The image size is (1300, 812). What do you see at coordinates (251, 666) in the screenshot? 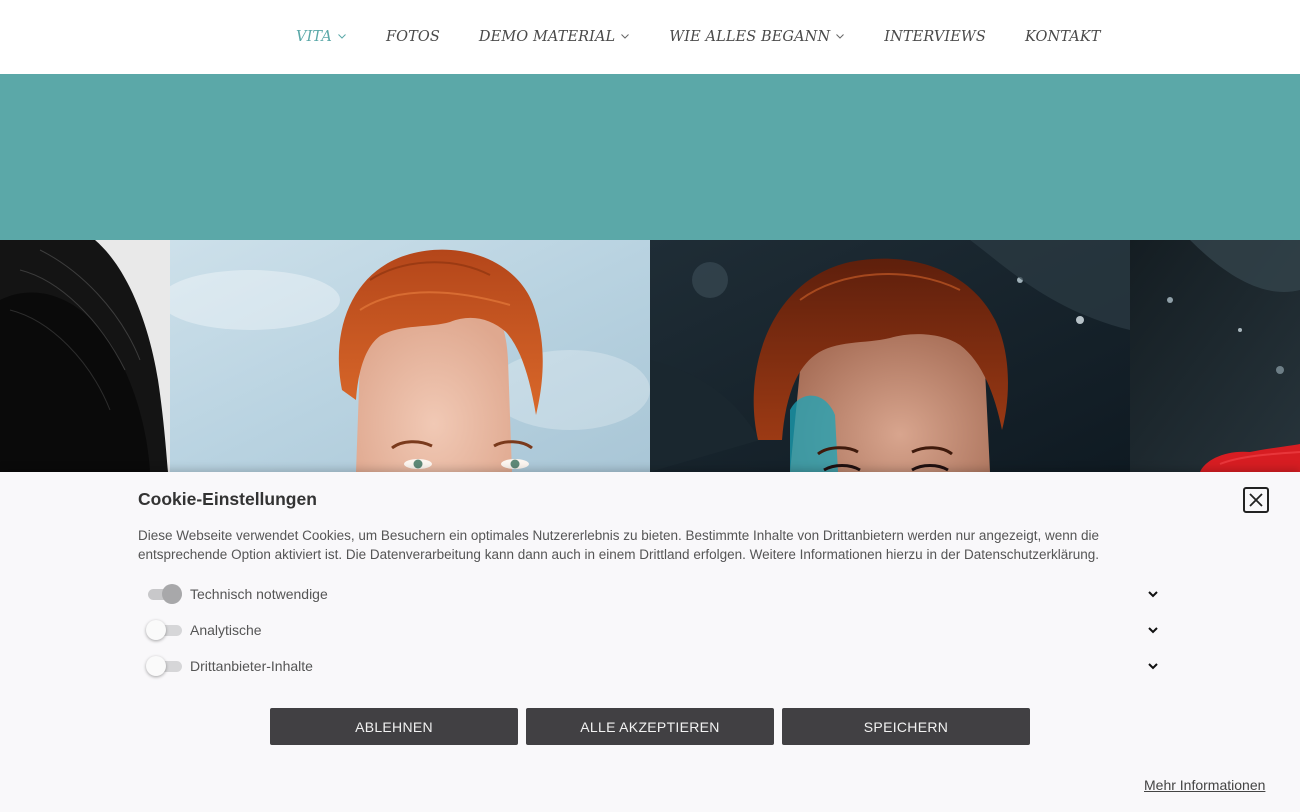
I see `option-label: Drittanbieter-Inhalte` at bounding box center [251, 666].